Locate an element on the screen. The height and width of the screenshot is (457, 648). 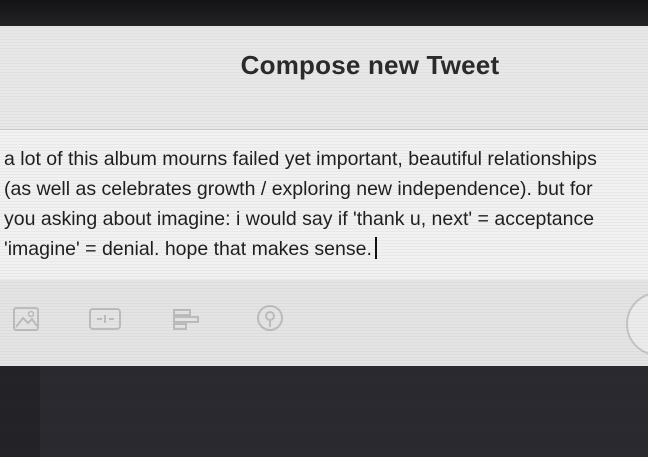
text-caret is located at coordinates (375, 248).